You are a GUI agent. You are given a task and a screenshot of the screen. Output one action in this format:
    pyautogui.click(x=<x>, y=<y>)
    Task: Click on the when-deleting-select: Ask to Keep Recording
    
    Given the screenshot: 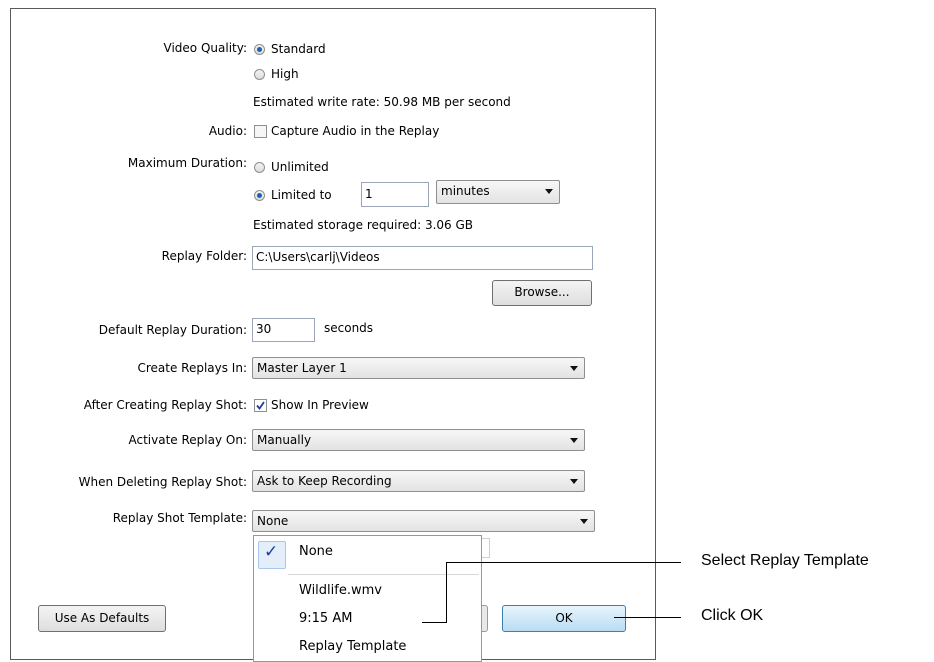 What is the action you would take?
    pyautogui.click(x=418, y=481)
    